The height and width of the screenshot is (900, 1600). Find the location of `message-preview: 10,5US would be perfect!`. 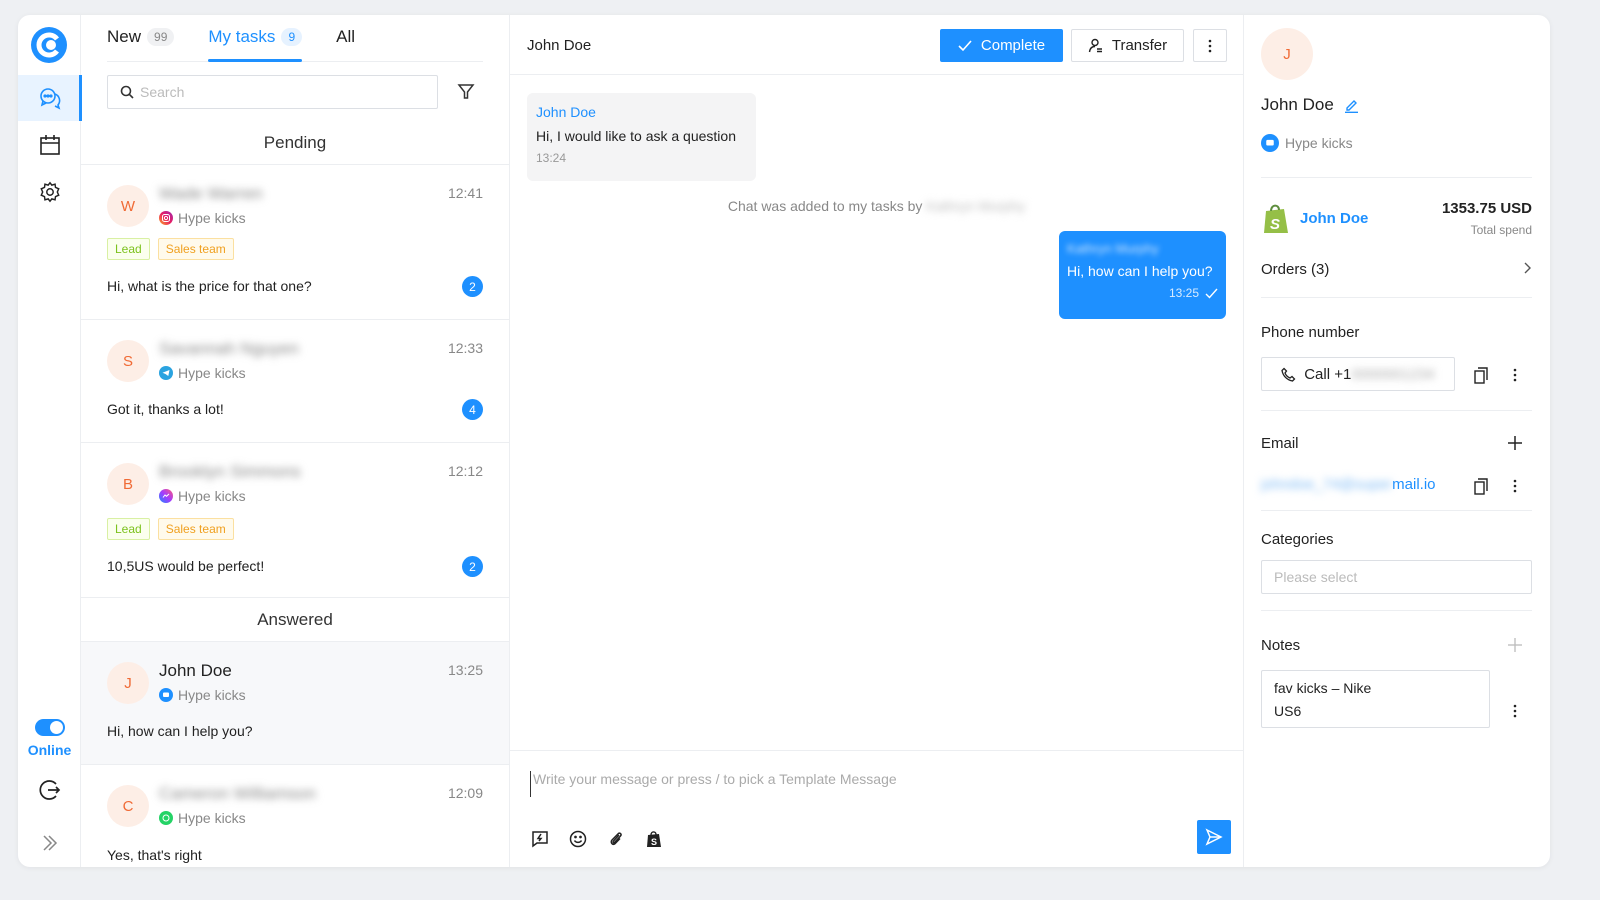

message-preview: 10,5US would be perfect! is located at coordinates (186, 566).